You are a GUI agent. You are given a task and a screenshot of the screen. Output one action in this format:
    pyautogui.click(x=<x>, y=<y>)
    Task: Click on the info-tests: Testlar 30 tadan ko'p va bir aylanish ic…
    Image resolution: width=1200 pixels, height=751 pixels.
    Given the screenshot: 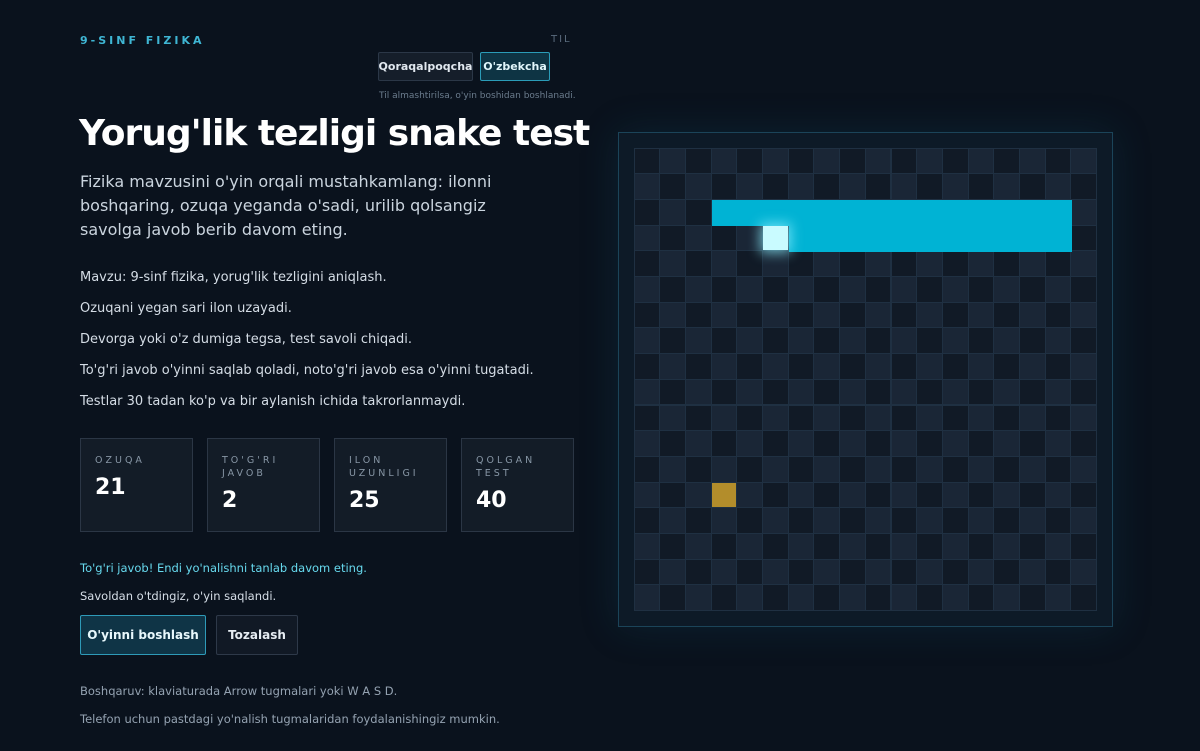 What is the action you would take?
    pyautogui.click(x=273, y=401)
    